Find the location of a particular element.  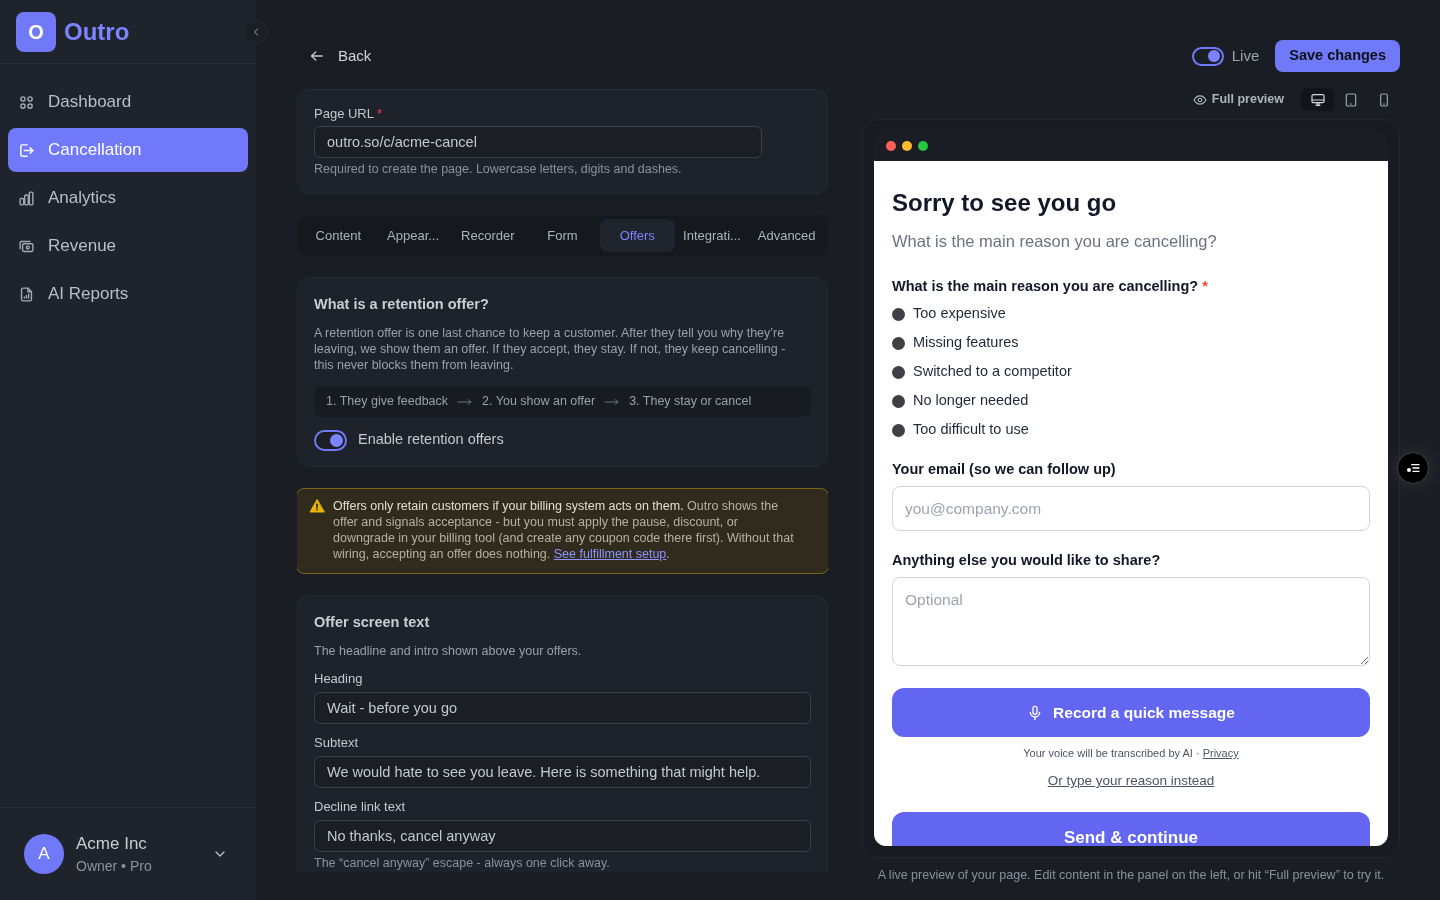

field-hint: Required to create the page. Lowercase letters, digits and dashes. is located at coordinates (498, 169).